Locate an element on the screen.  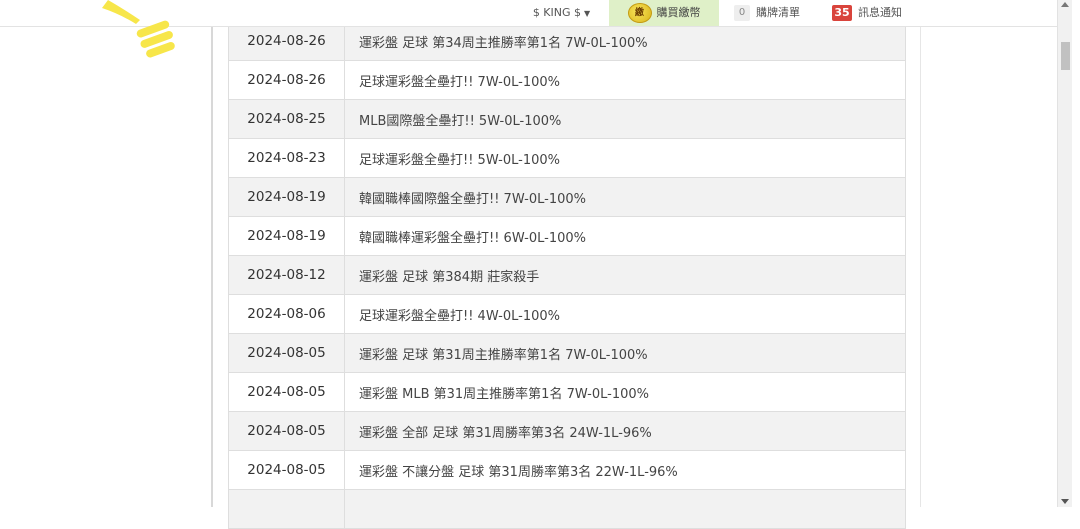
row-title-link: 運彩盤 全部 足球 第31周勝率第3名 24W-1L-96% is located at coordinates (625, 431).